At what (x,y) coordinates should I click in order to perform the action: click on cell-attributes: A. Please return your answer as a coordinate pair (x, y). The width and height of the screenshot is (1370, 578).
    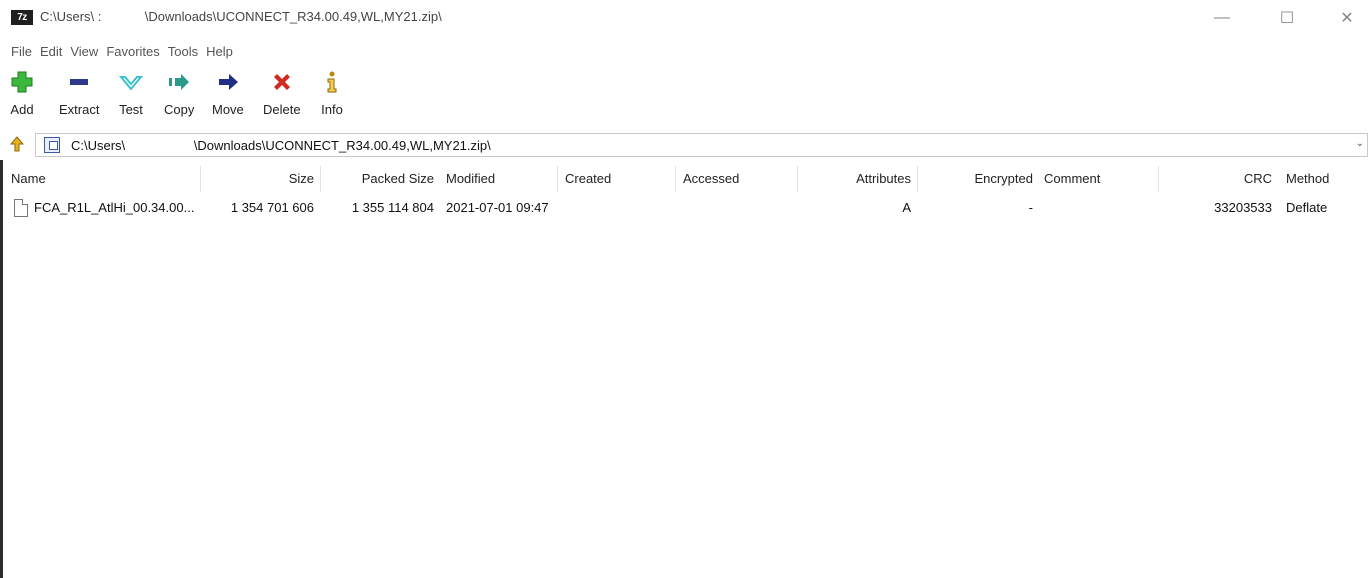
    Looking at the image, I should click on (906, 207).